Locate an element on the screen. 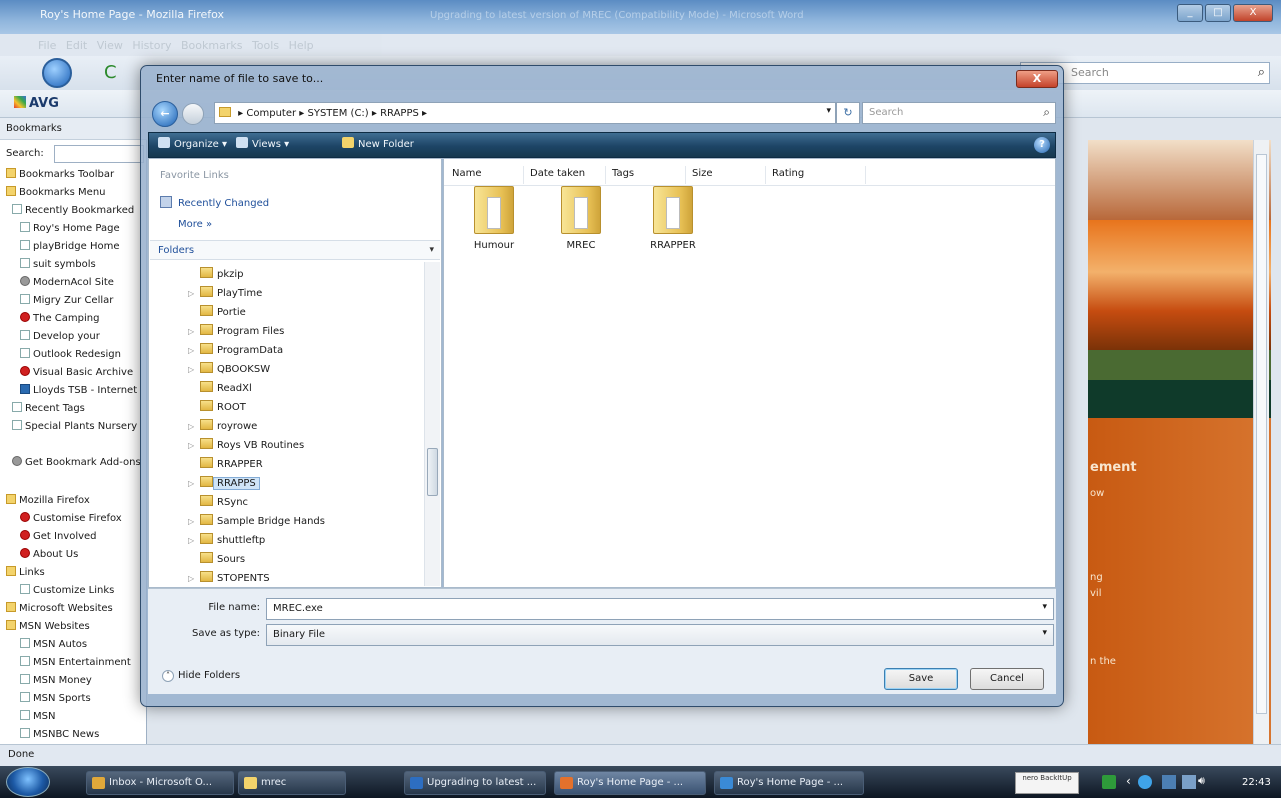 The width and height of the screenshot is (1281, 798). column-tags: Tags is located at coordinates (646, 175).